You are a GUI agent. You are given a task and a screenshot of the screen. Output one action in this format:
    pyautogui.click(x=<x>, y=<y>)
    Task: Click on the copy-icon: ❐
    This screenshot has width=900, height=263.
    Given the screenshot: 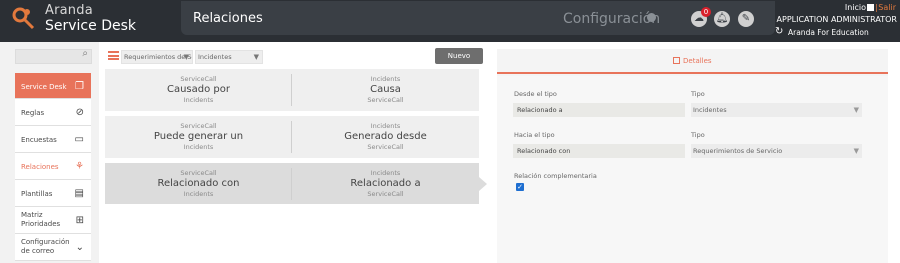 What is the action you would take?
    pyautogui.click(x=79, y=86)
    